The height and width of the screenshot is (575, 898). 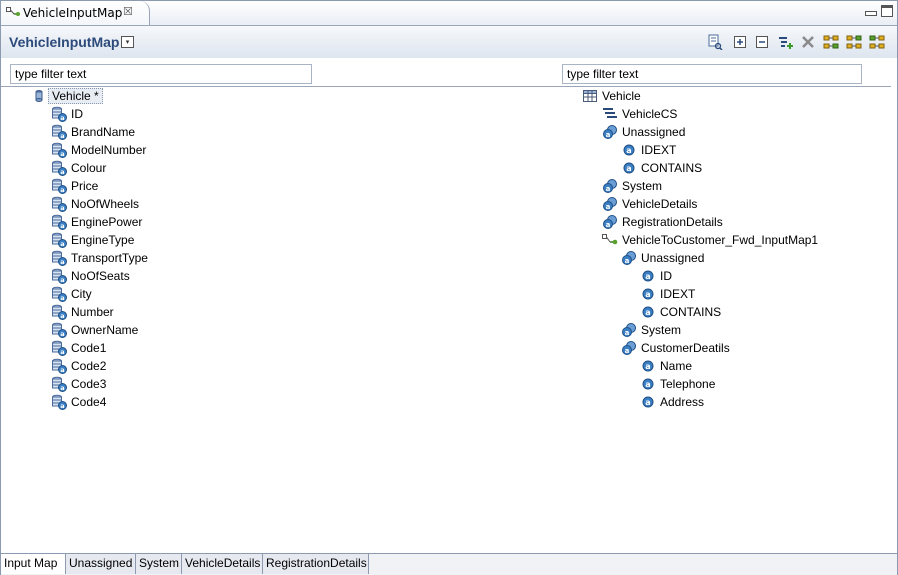 What do you see at coordinates (688, 384) in the screenshot?
I see `tree-item-label: Telephone` at bounding box center [688, 384].